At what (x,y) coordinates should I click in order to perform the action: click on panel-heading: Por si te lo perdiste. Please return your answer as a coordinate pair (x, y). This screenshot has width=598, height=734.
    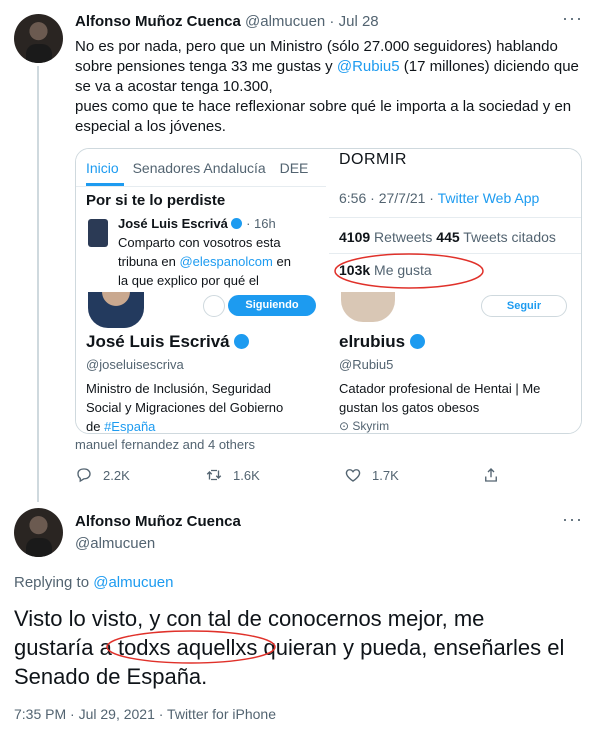
    Looking at the image, I should click on (156, 200).